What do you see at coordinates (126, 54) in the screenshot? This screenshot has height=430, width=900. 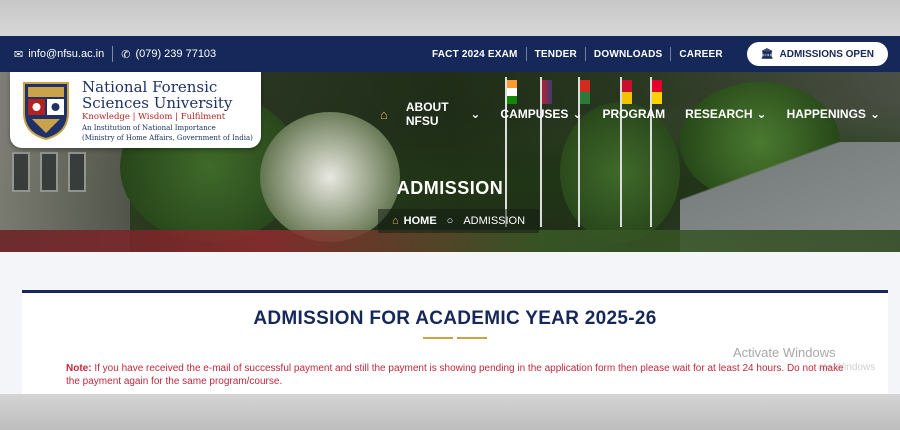 I see `phone-icon: ✆` at bounding box center [126, 54].